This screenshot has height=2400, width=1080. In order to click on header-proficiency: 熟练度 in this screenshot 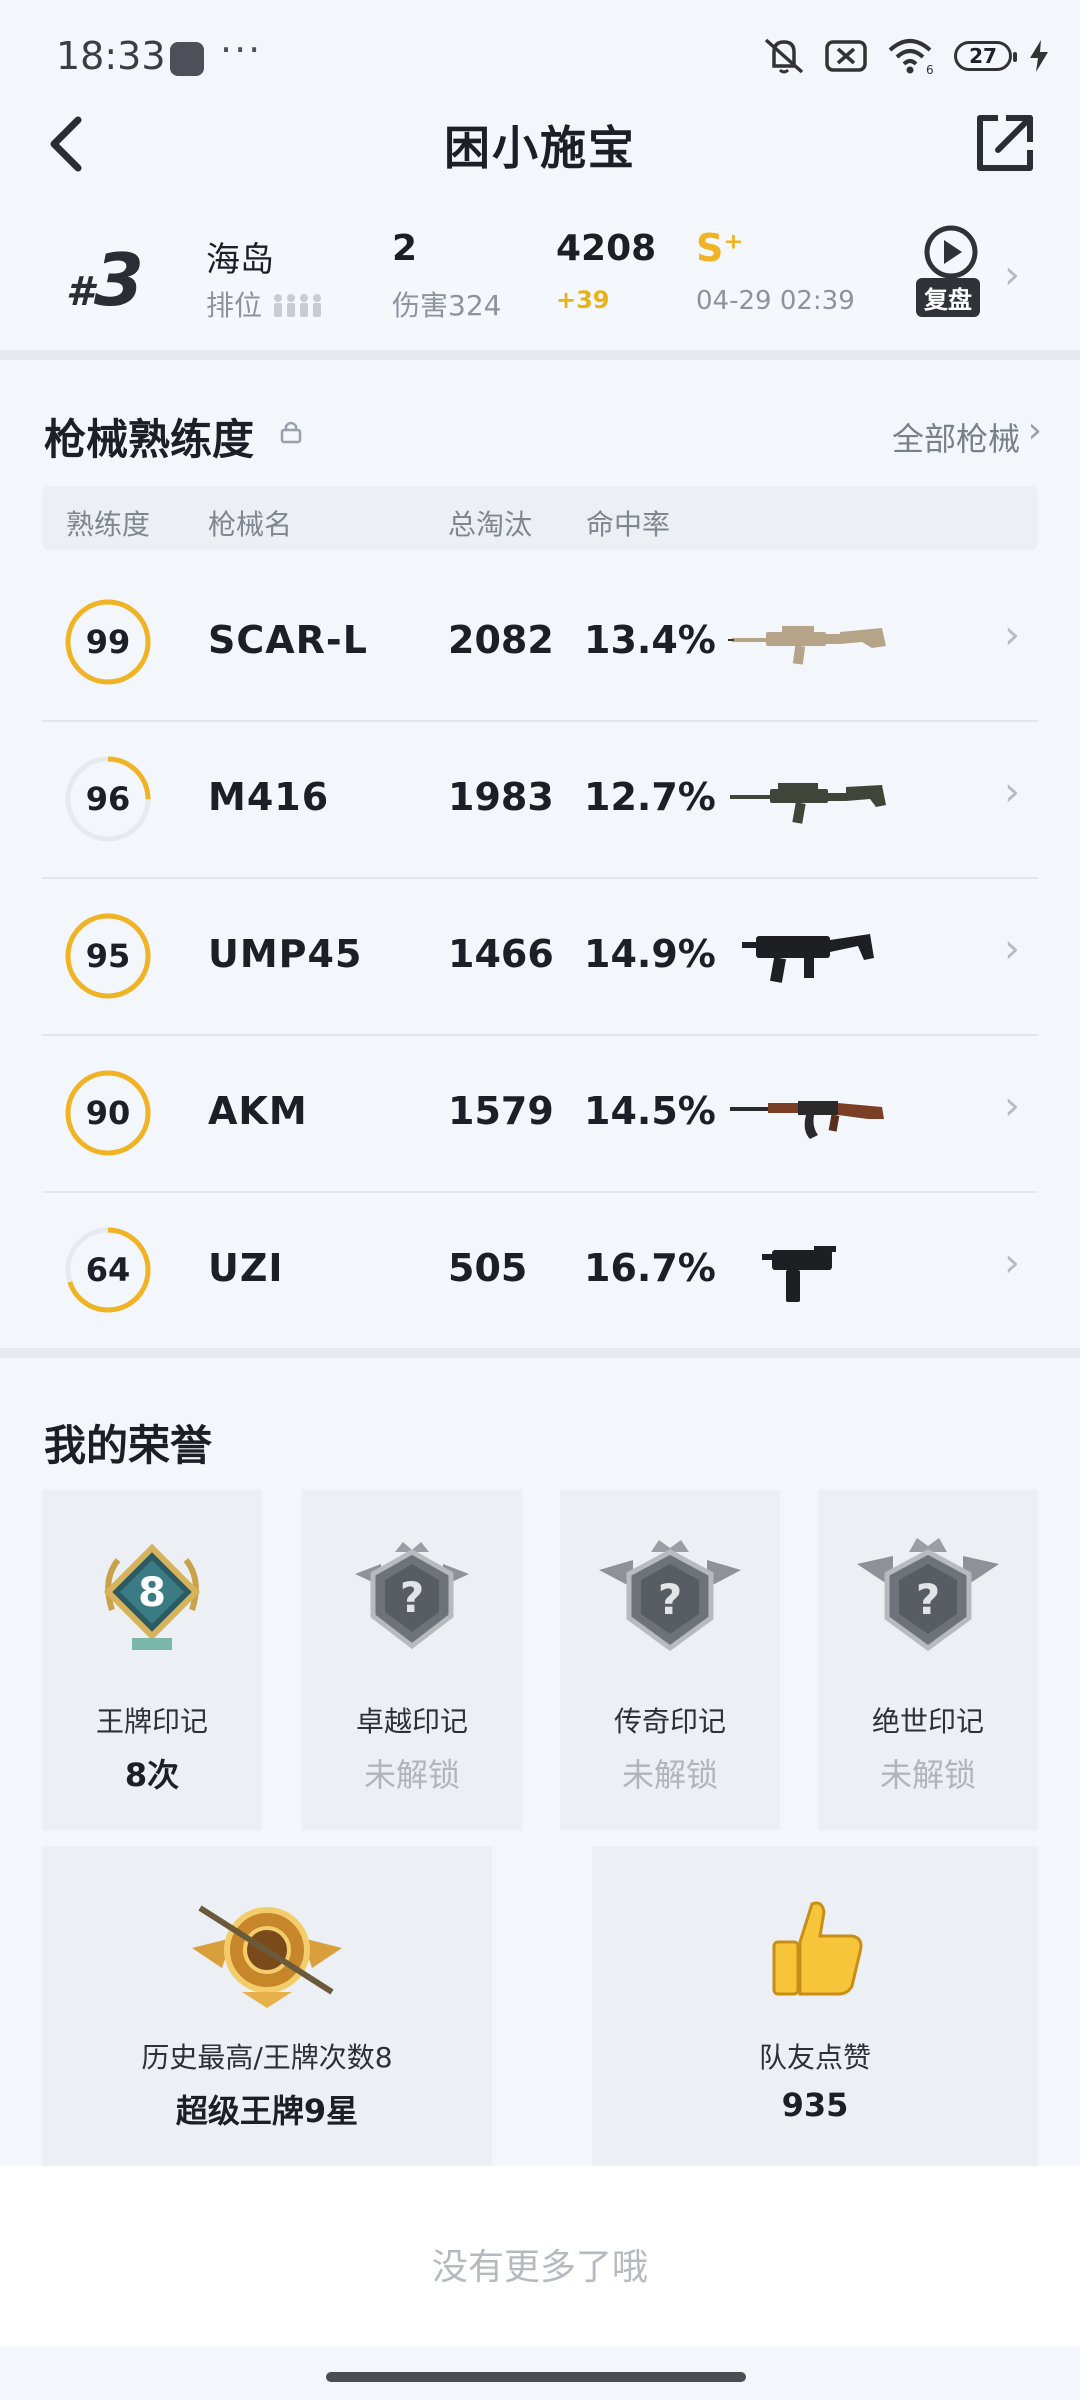, I will do `click(108, 524)`.